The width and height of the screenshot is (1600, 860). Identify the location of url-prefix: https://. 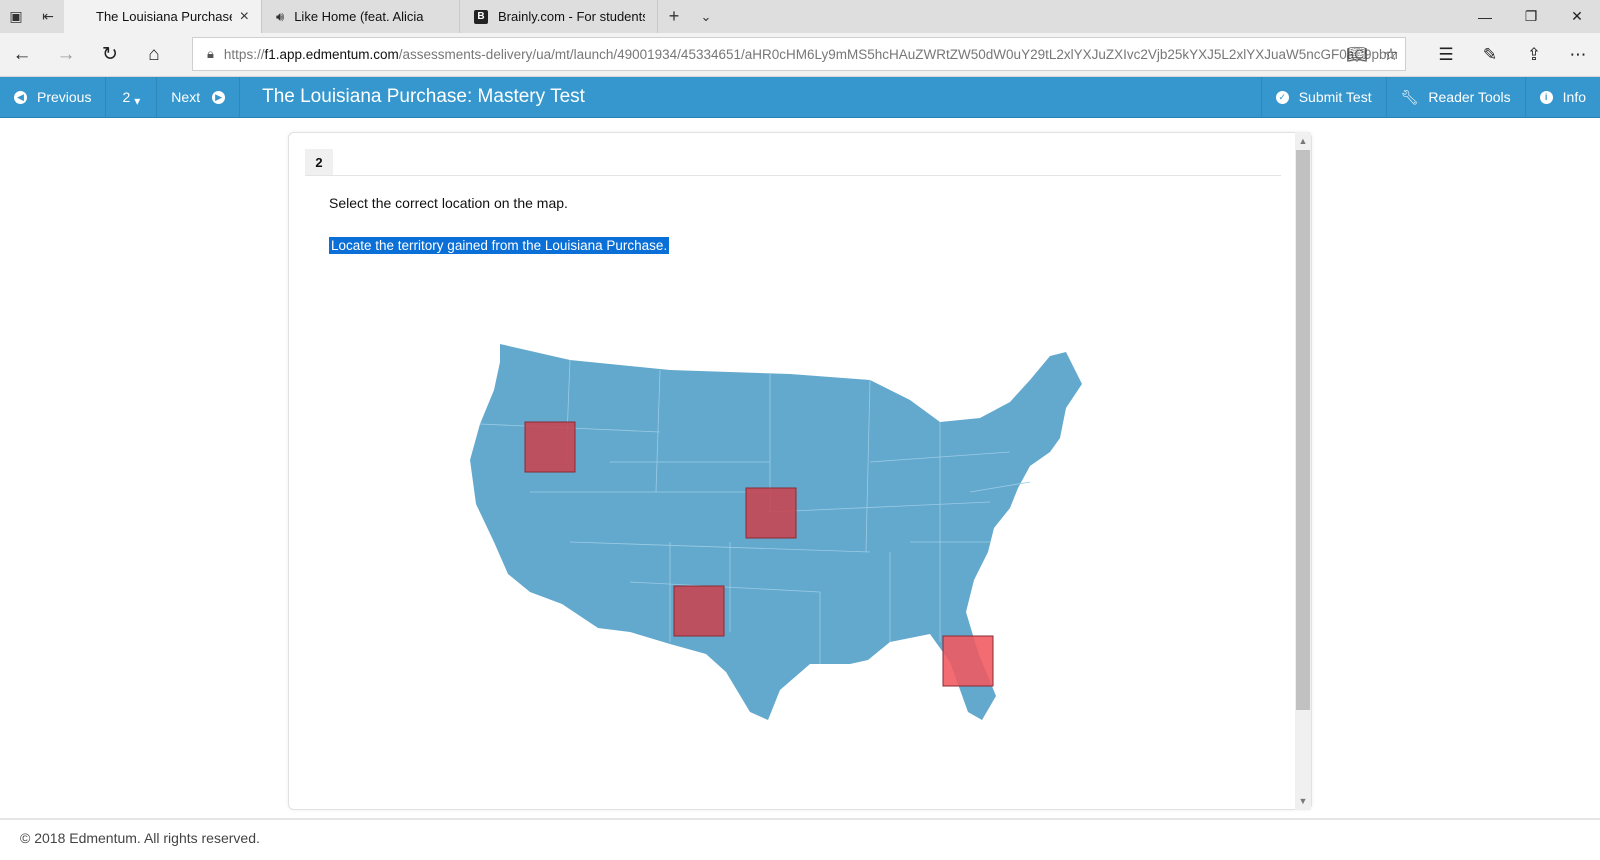
(244, 54).